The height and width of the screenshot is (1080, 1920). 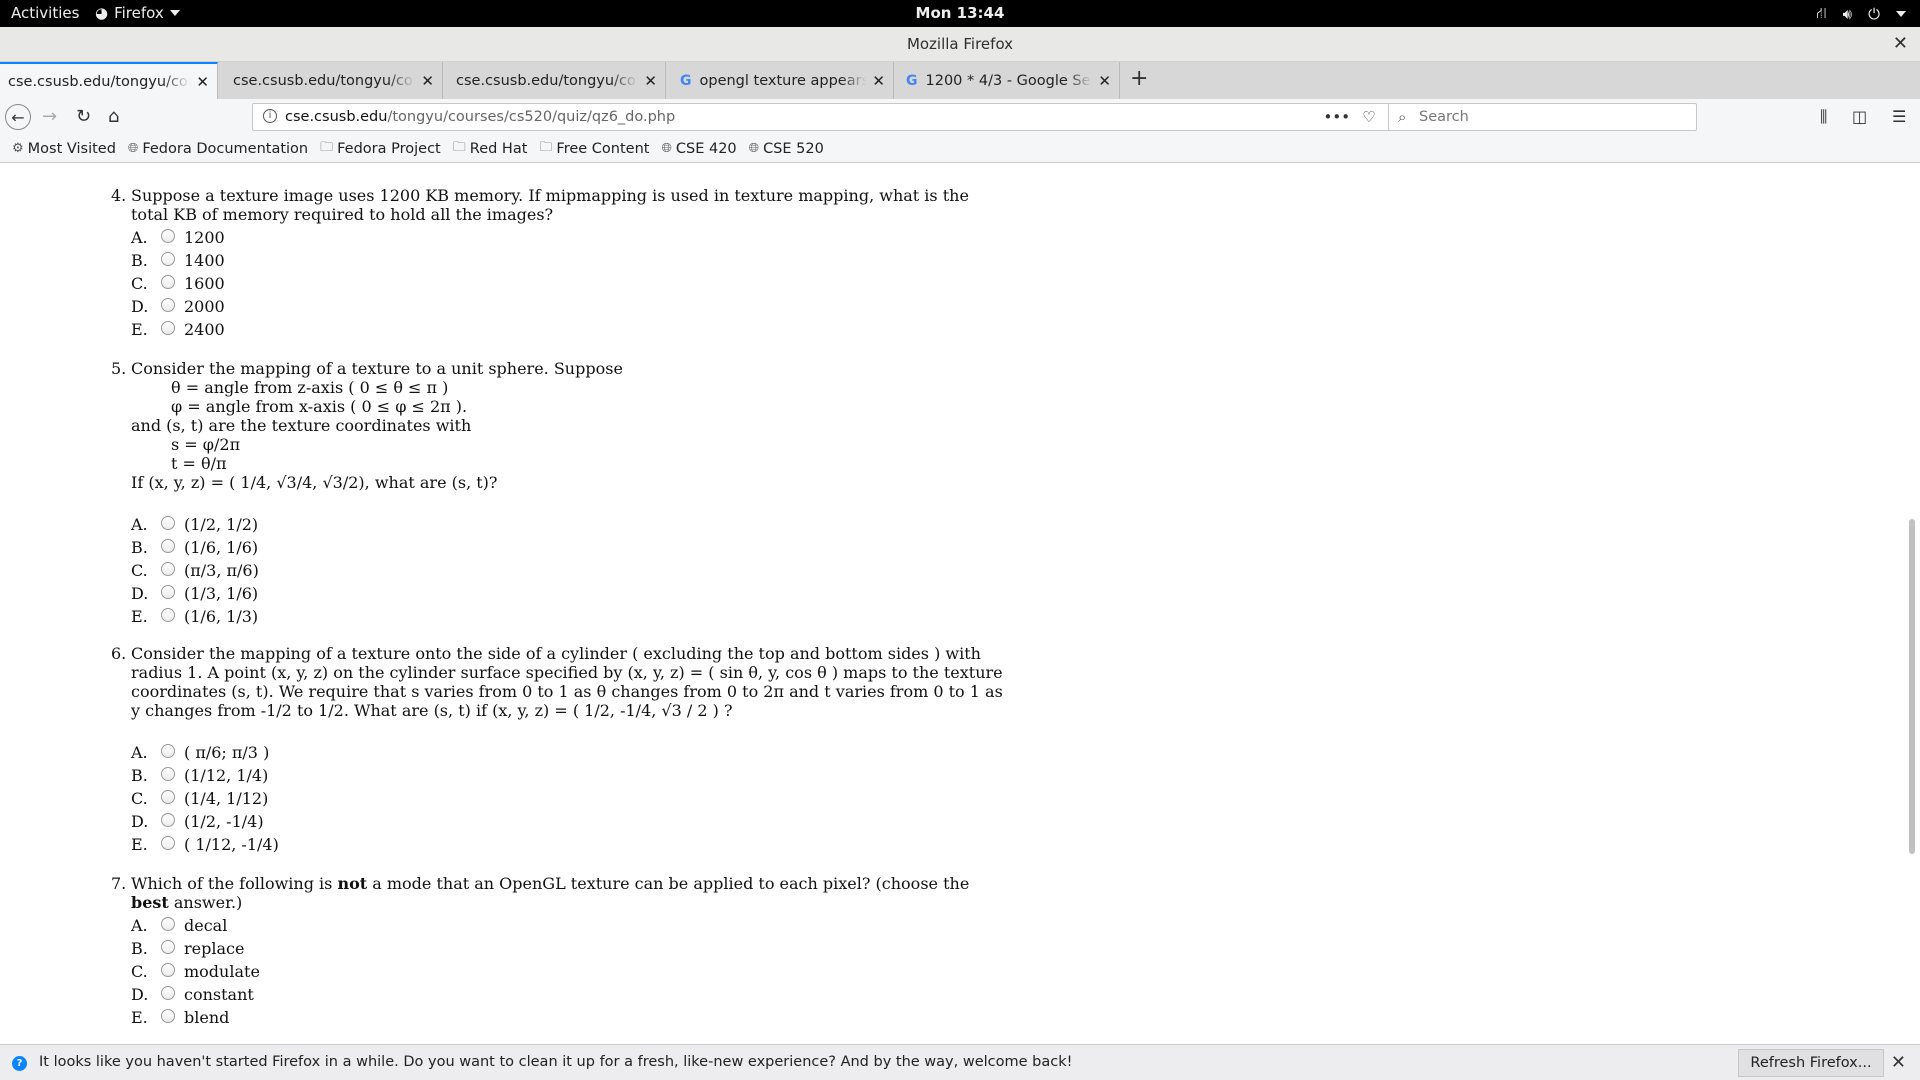 What do you see at coordinates (1823, 117) in the screenshot?
I see `library-icon: ⫼` at bounding box center [1823, 117].